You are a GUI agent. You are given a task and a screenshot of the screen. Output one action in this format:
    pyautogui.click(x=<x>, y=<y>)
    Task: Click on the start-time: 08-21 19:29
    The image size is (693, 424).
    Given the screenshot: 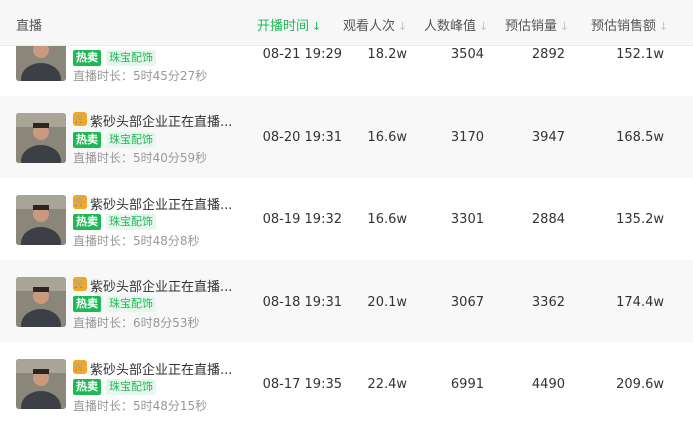 What is the action you would take?
    pyautogui.click(x=302, y=54)
    